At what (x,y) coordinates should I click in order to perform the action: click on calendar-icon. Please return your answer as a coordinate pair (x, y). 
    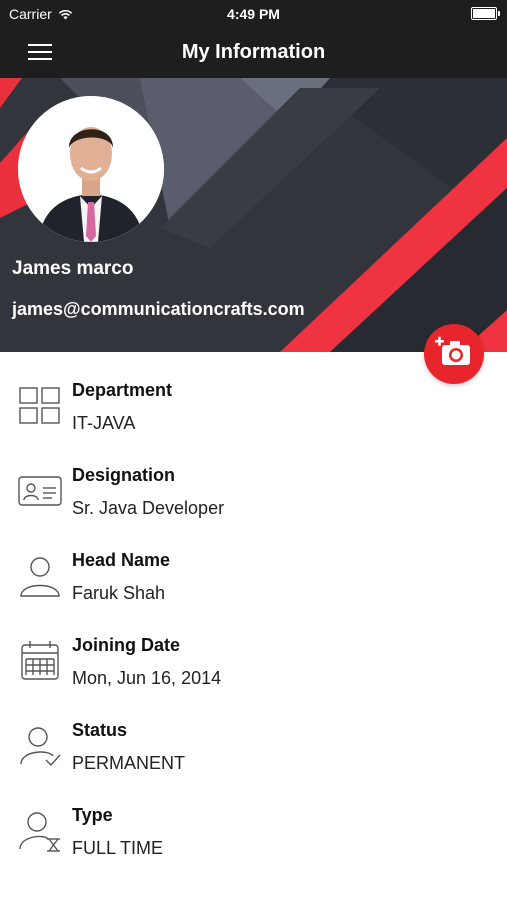
    Looking at the image, I should click on (40, 660).